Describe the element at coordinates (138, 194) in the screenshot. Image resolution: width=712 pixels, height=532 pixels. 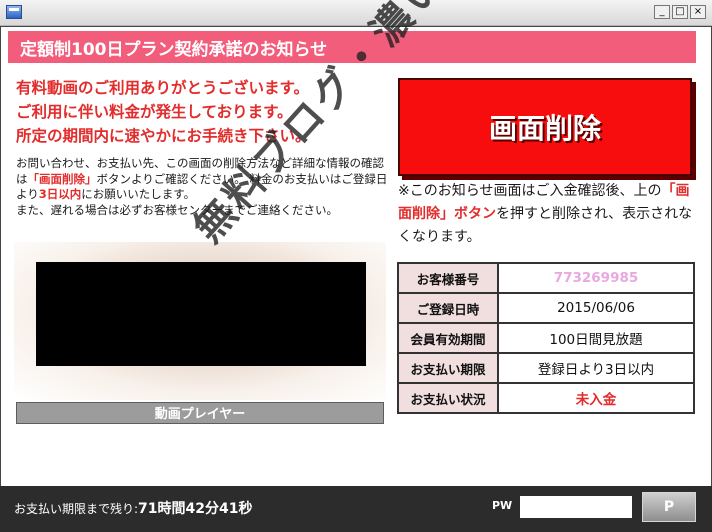
I see `info-text-3: にお願いいたします。` at that location.